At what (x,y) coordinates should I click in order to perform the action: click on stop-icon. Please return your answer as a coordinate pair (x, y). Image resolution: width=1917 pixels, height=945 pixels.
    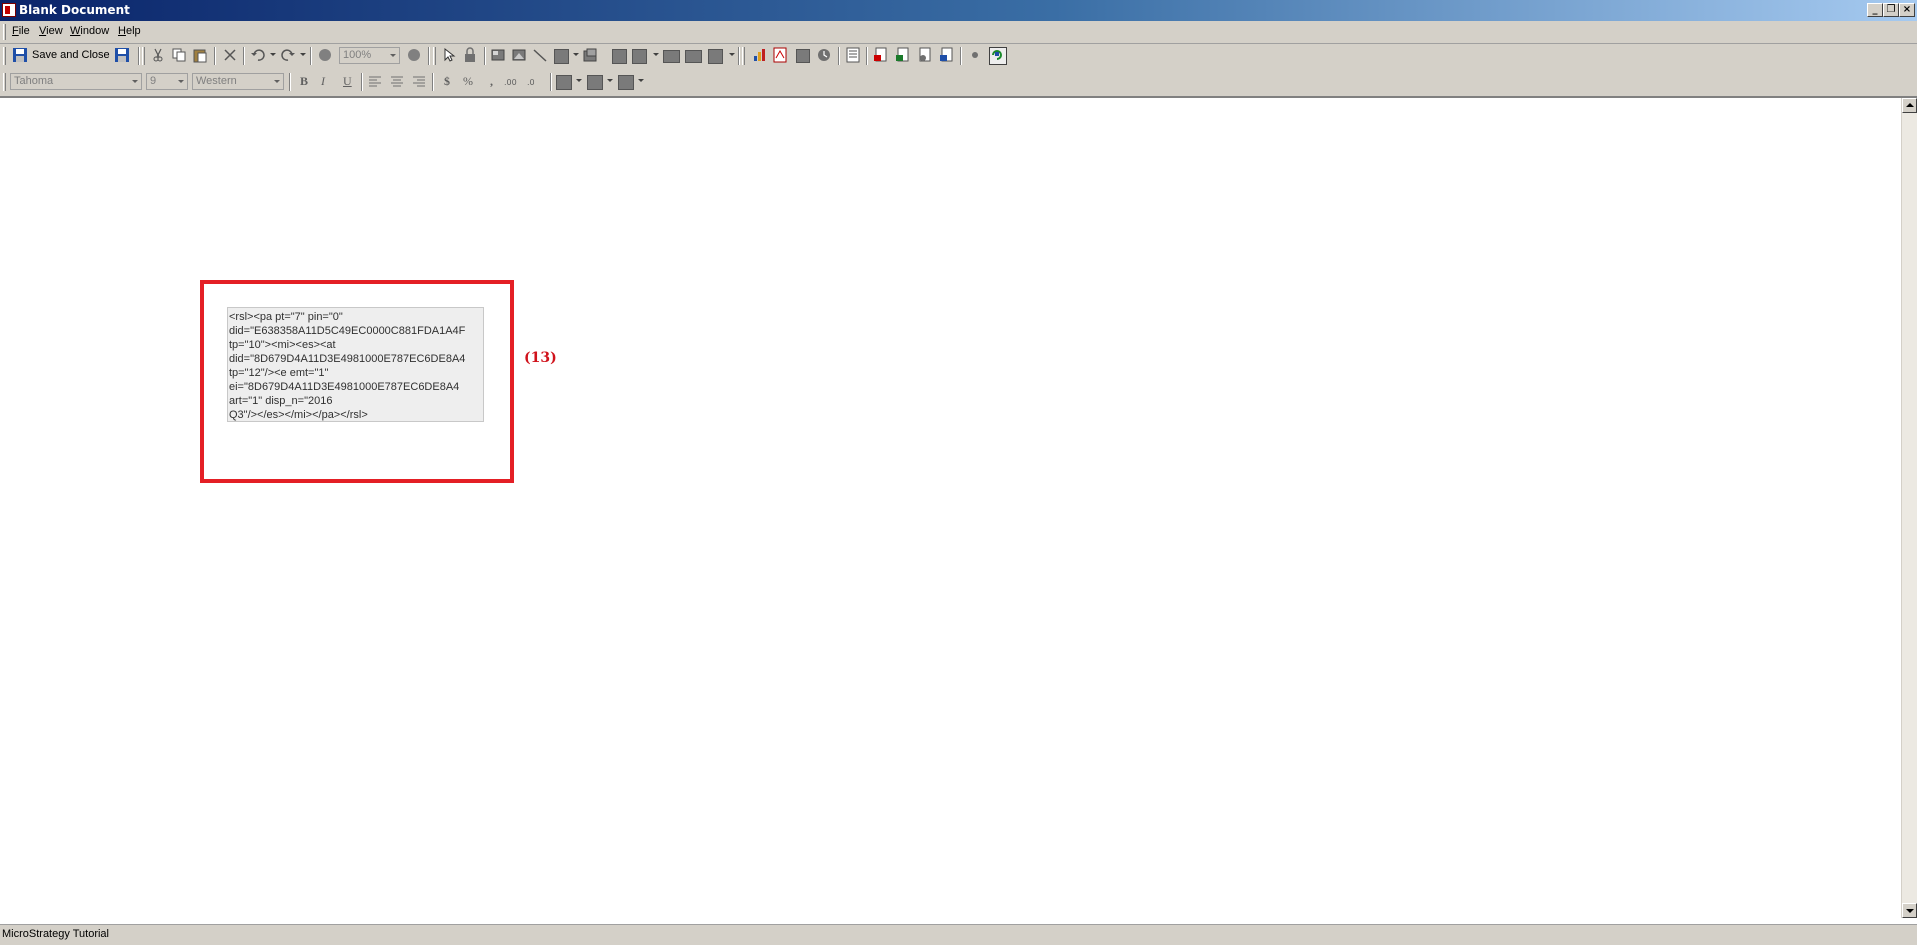
    Looking at the image, I should click on (803, 56).